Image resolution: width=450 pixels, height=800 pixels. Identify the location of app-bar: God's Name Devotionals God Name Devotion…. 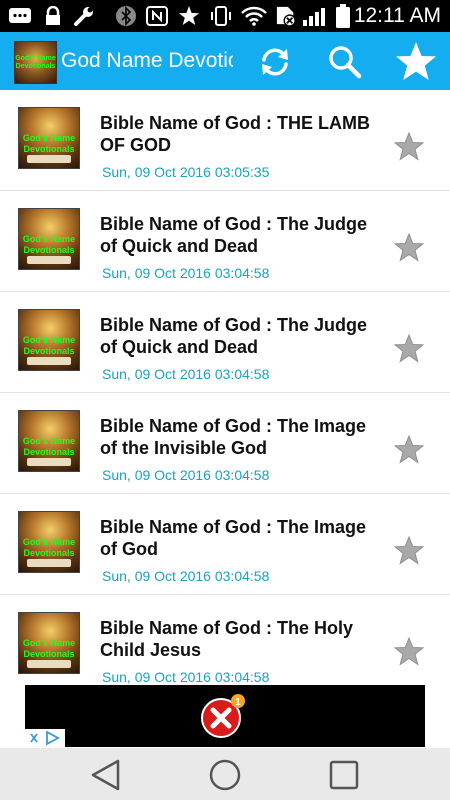
(225, 61).